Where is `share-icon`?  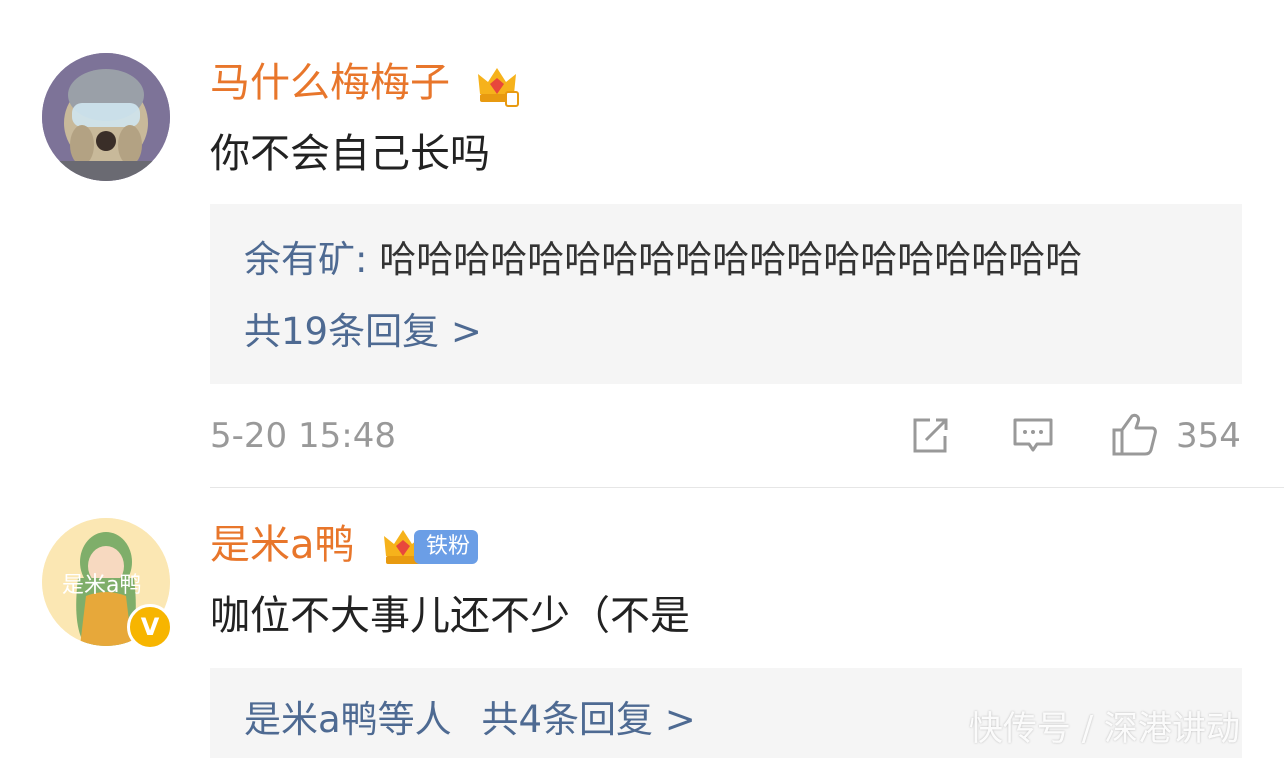
share-icon is located at coordinates (930, 436).